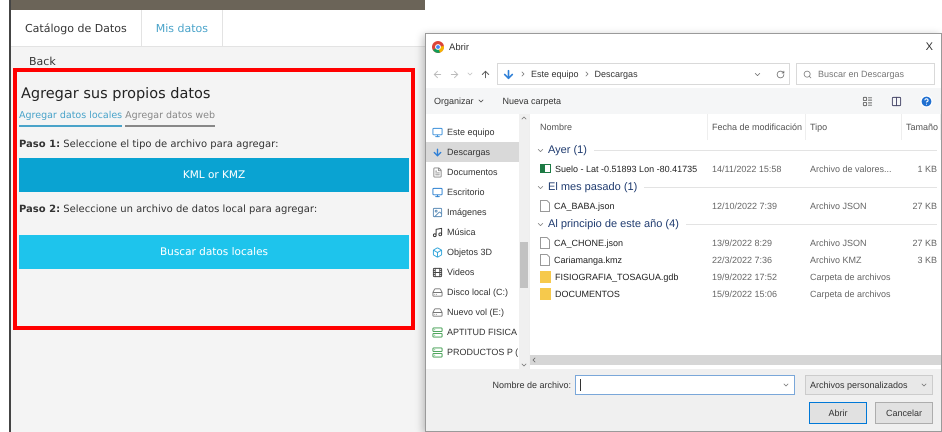 The image size is (942, 432). Describe the element at coordinates (896, 101) in the screenshot. I see `preview-pane-icon` at that location.